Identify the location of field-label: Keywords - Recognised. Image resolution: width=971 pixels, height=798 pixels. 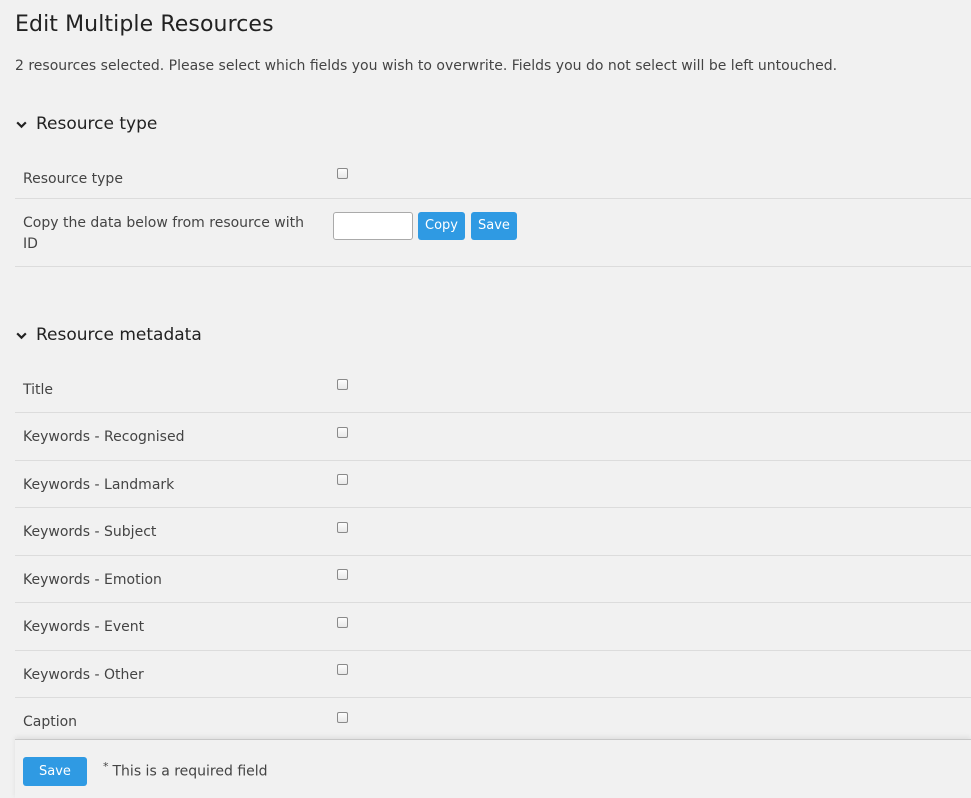
(104, 437).